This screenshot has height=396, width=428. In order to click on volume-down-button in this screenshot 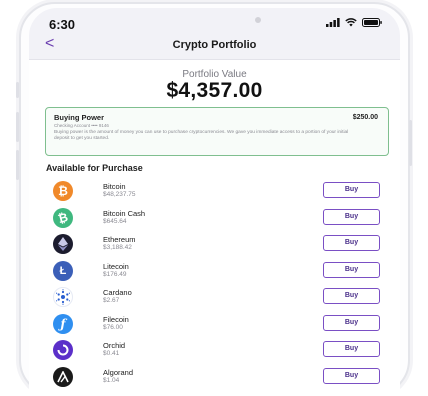, I will do `click(17, 165)`.